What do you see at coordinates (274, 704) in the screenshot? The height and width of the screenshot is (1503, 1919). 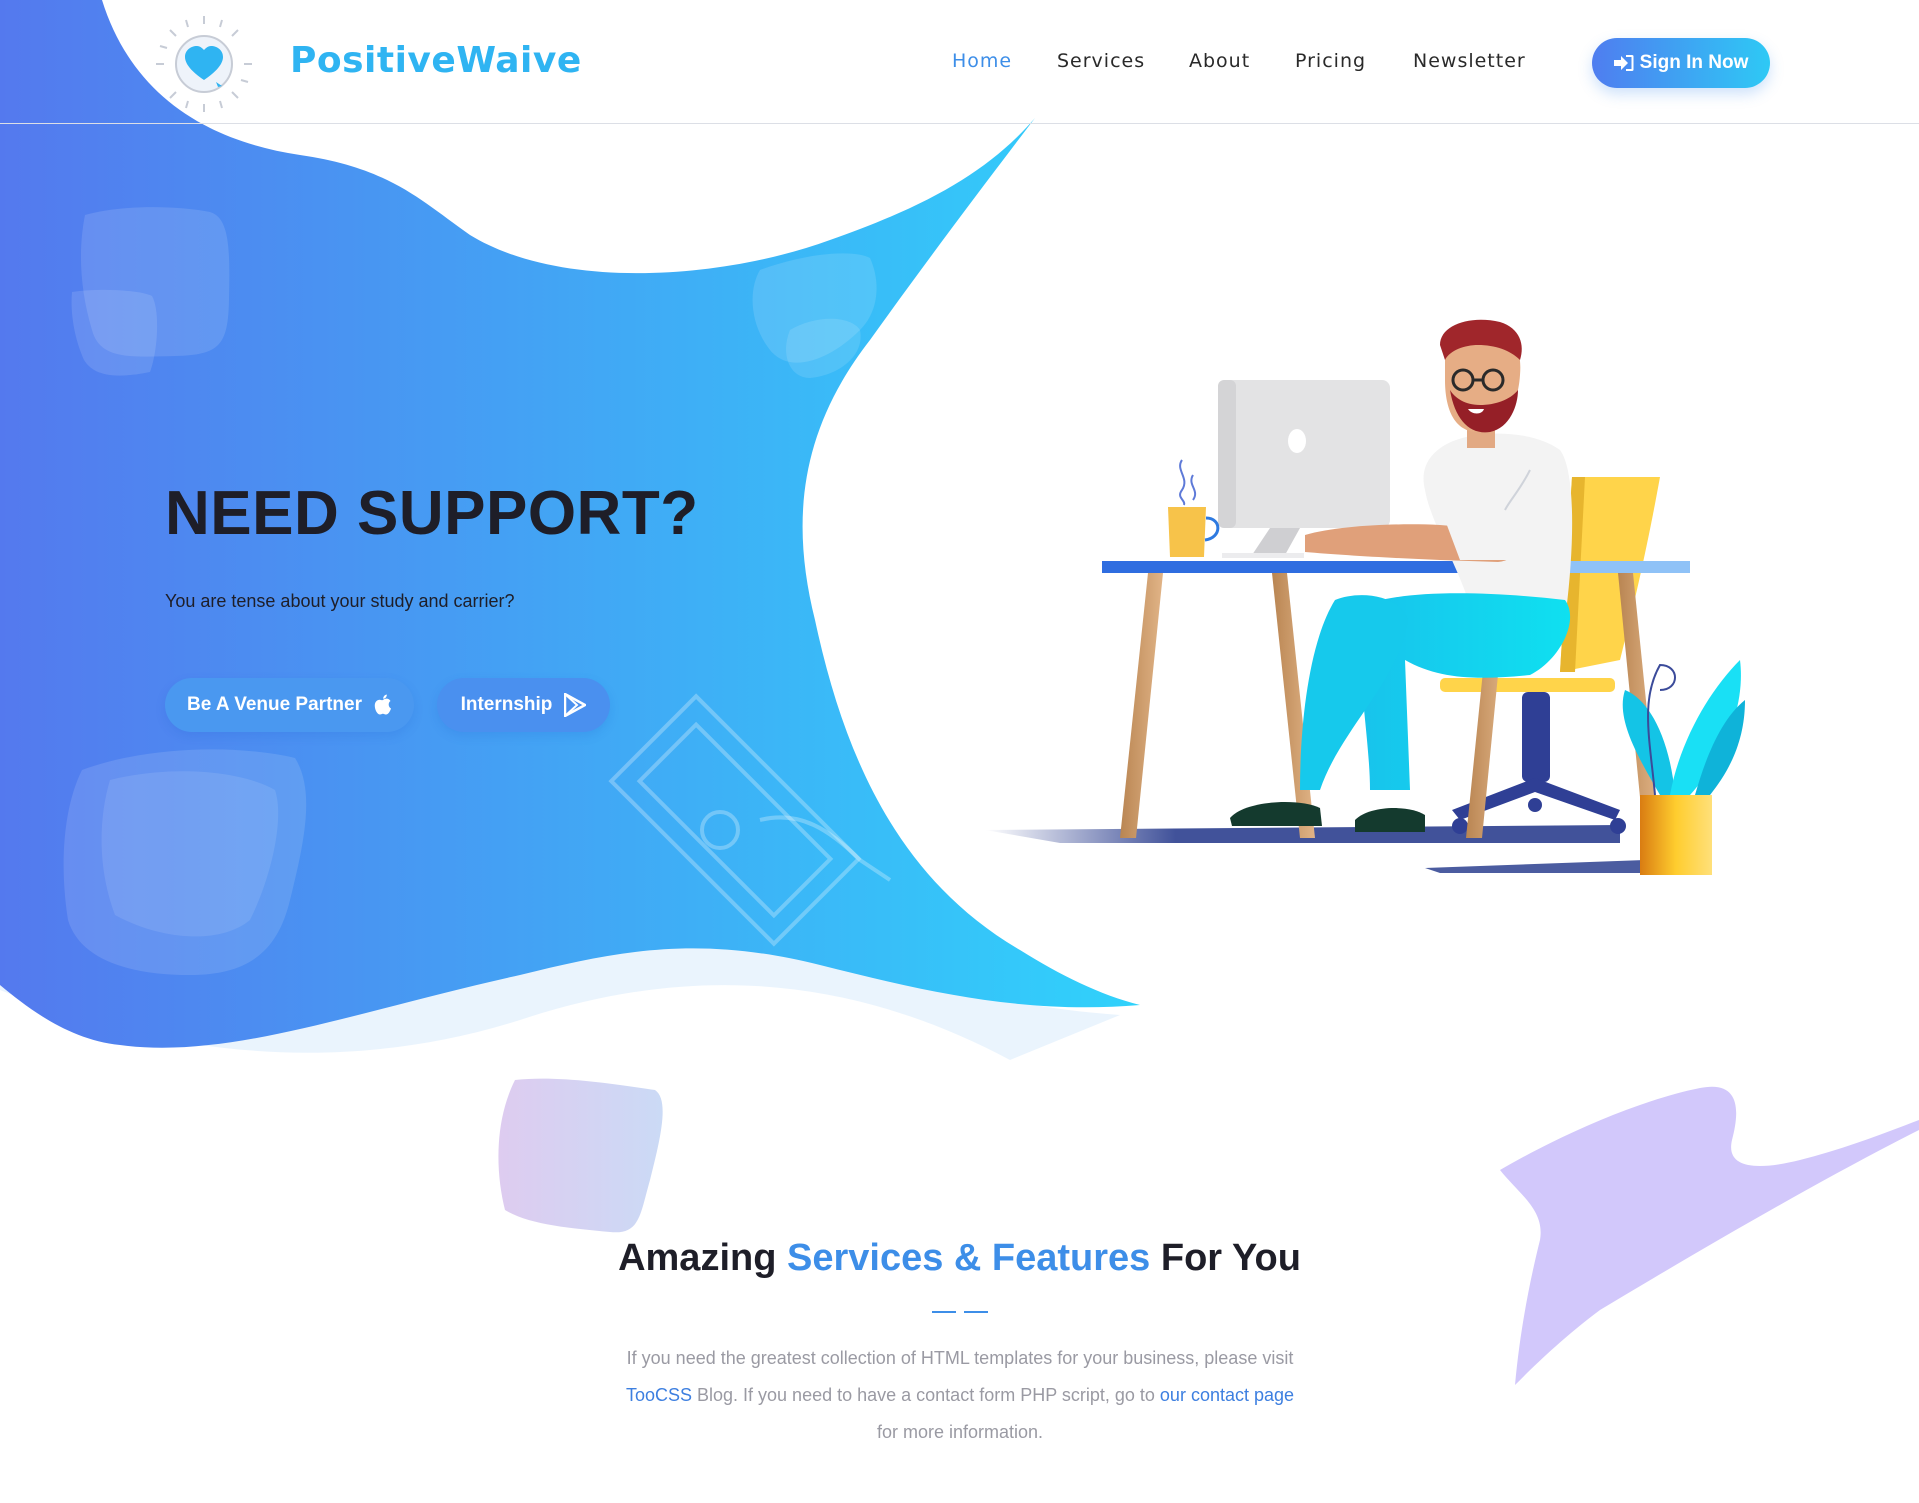 I see `venue-partner-label: Be A Venue Partner` at bounding box center [274, 704].